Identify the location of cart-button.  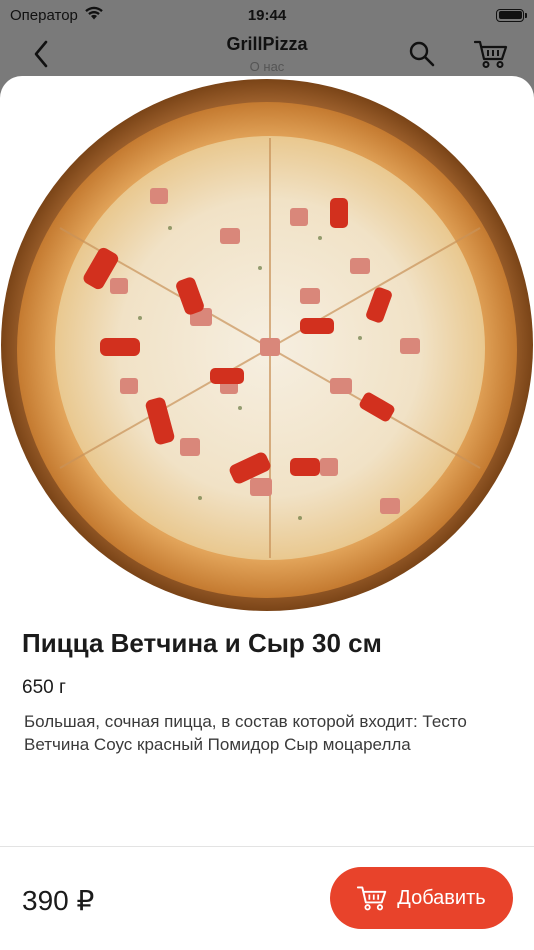
(491, 54).